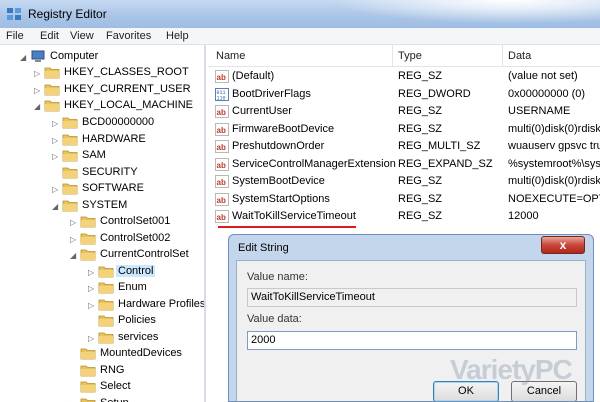  Describe the element at coordinates (113, 188) in the screenshot. I see `tree-item-label: SOFTWARE` at that location.